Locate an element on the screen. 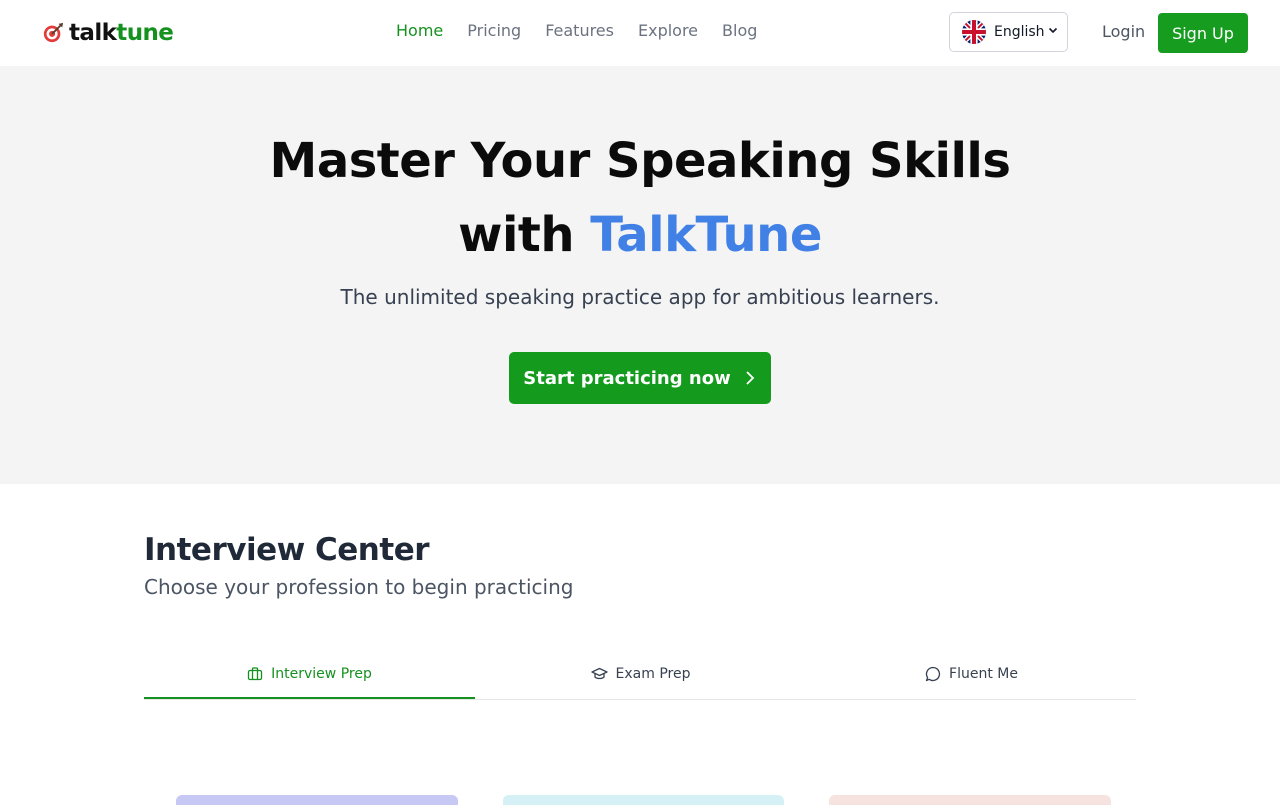  signup-button: Sign Up is located at coordinates (1203, 33).